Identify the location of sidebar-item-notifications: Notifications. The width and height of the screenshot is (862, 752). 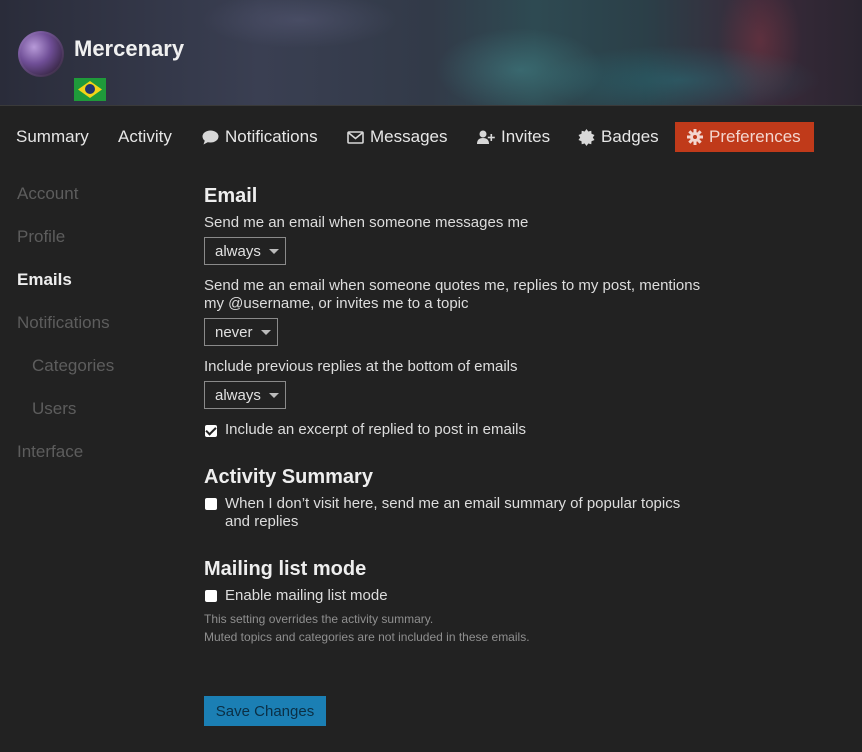
(63, 323).